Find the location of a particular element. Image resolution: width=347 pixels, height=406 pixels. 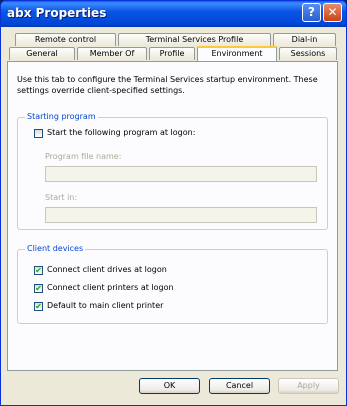

window-title: abx Properties is located at coordinates (57, 13).